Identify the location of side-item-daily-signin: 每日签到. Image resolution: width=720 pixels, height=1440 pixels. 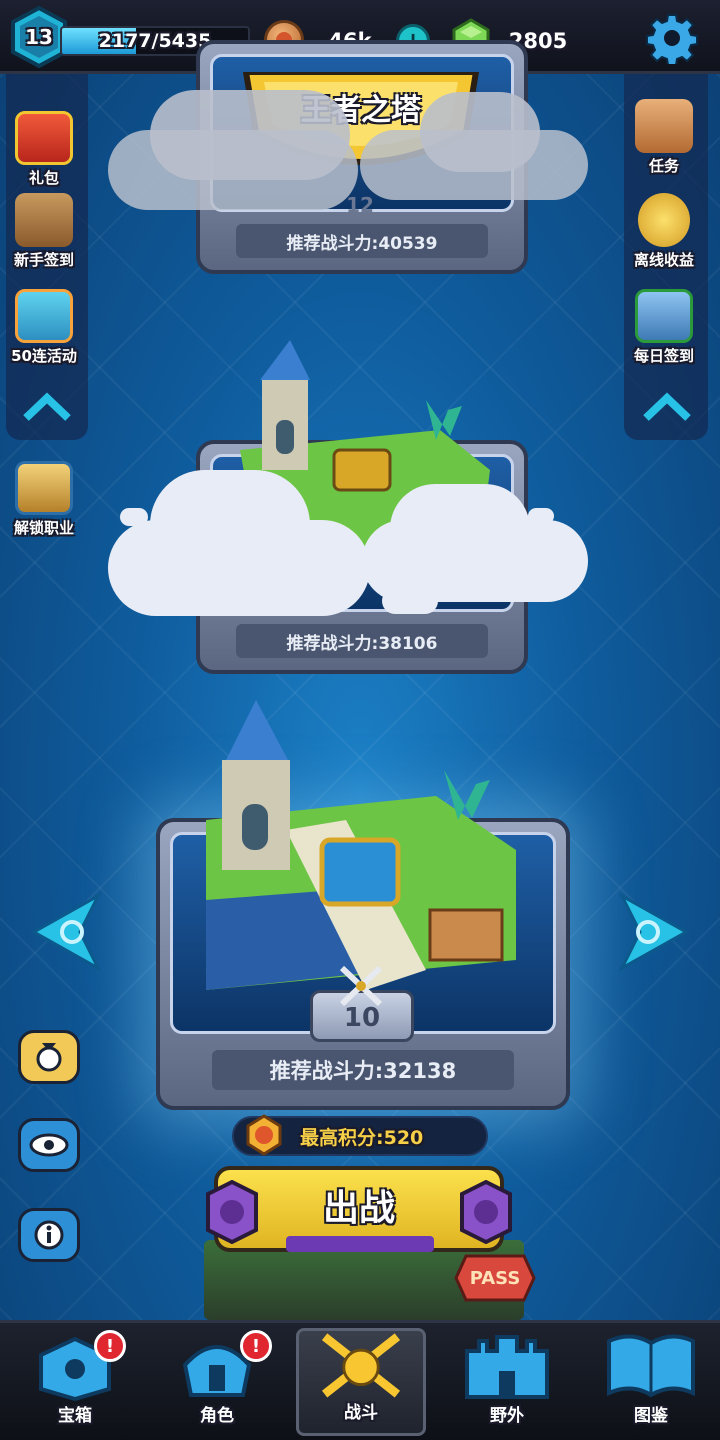
(664, 324).